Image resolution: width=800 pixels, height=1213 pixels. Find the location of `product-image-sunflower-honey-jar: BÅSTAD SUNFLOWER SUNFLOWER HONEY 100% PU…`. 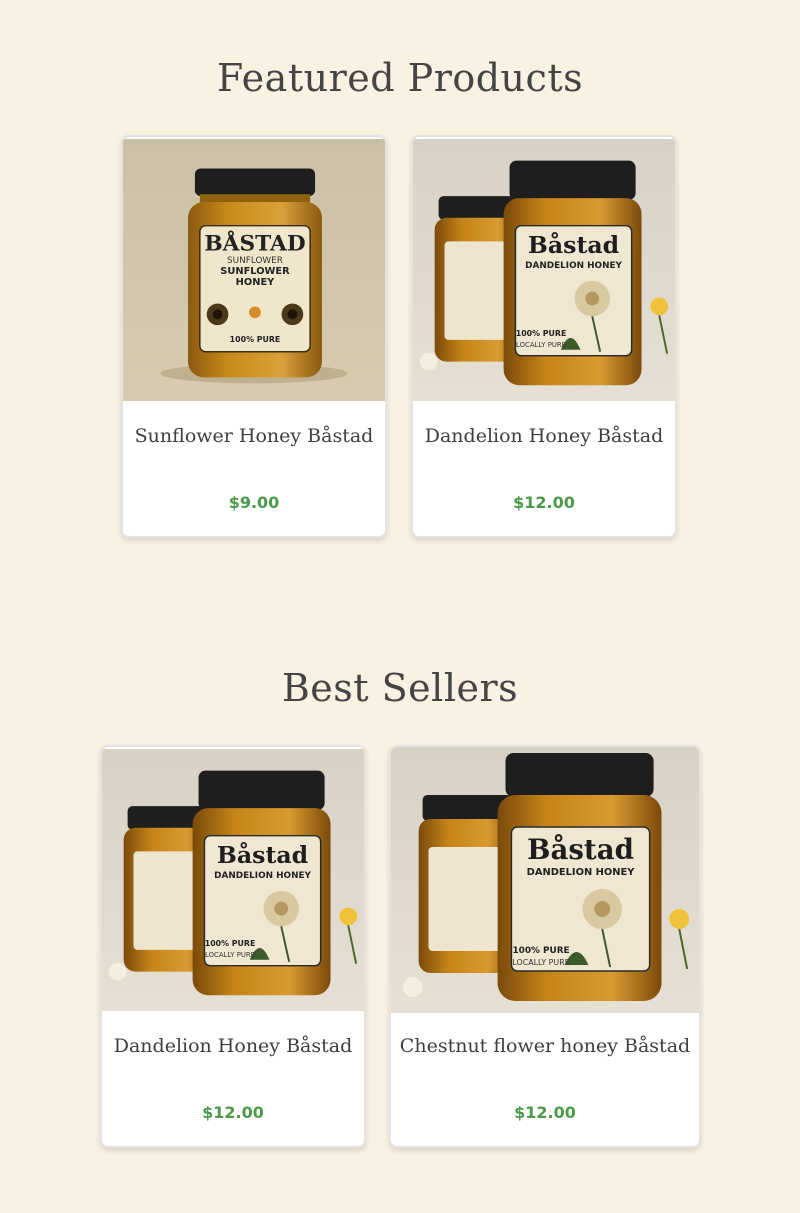

product-image-sunflower-honey-jar: BÅSTAD SUNFLOWER SUNFLOWER HONEY 100% PU… is located at coordinates (254, 270).